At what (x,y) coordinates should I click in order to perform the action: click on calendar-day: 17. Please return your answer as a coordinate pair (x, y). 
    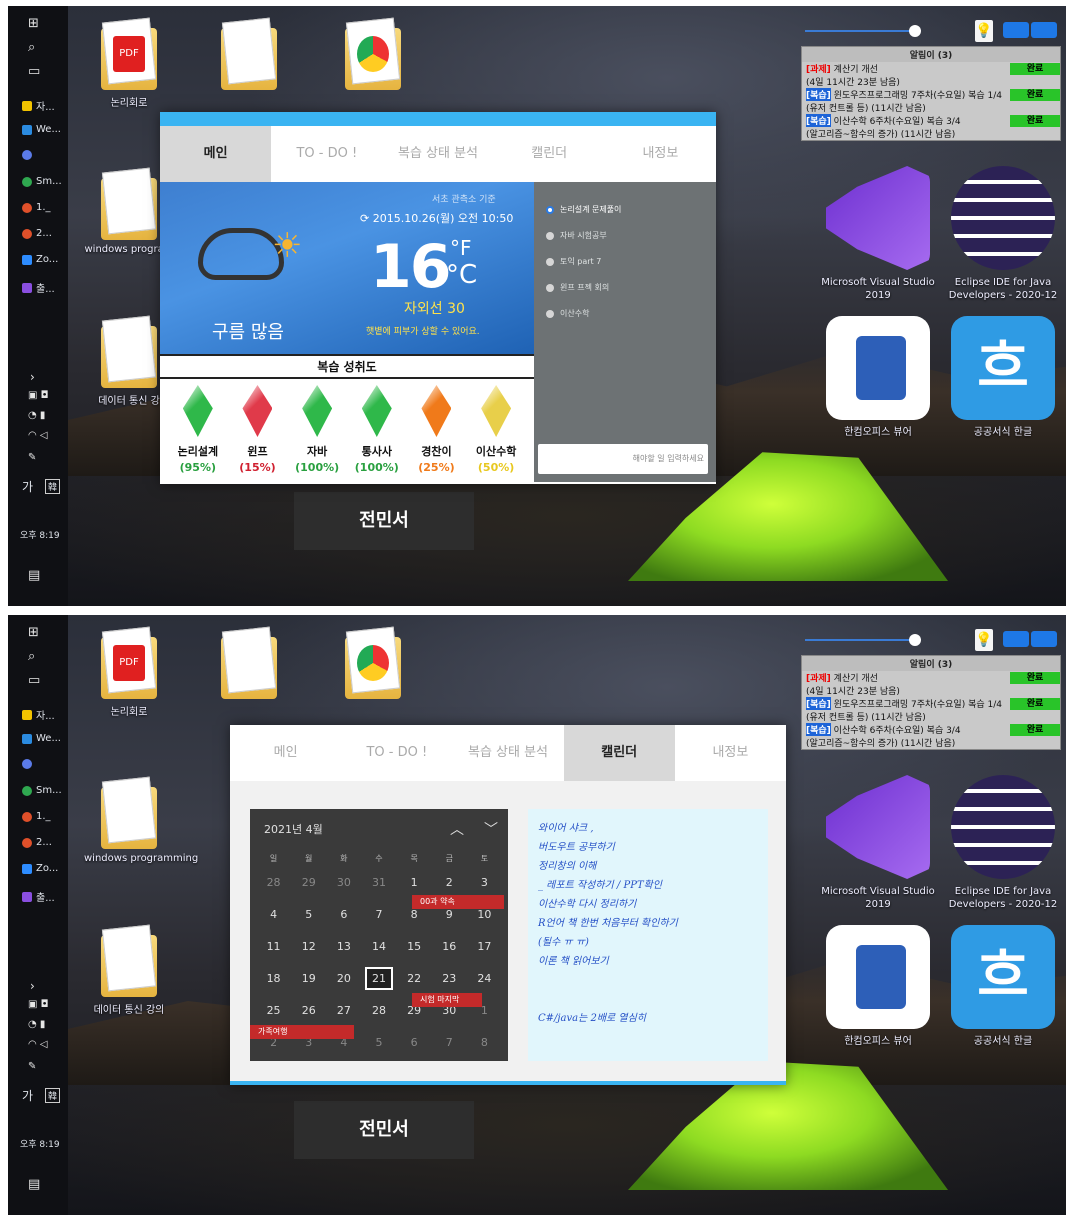
    Looking at the image, I should click on (484, 953).